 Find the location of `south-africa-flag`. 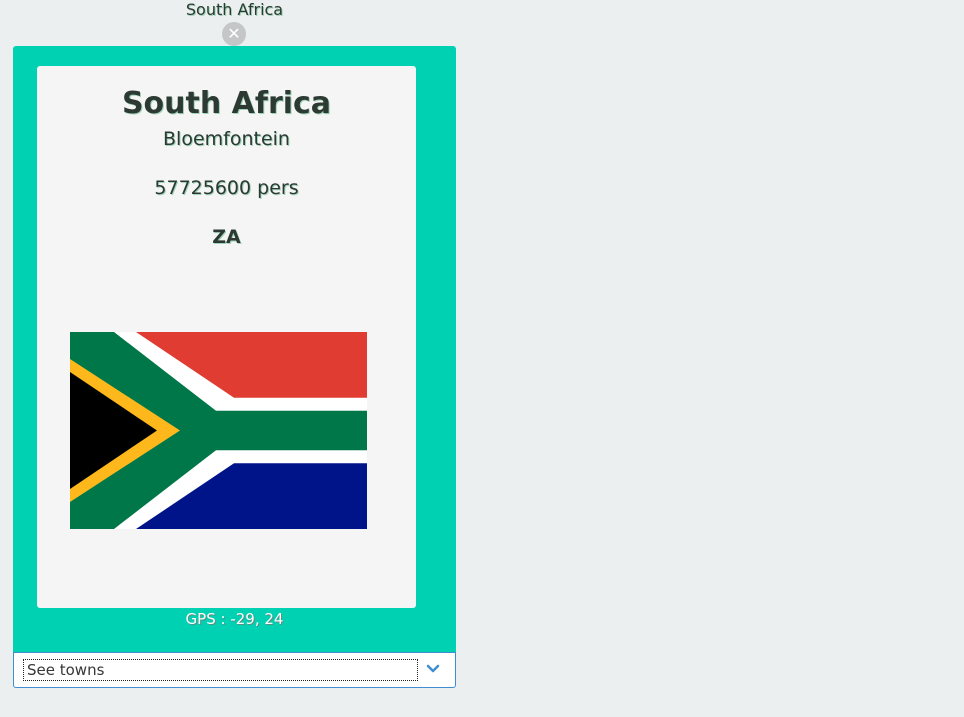

south-africa-flag is located at coordinates (218, 430).